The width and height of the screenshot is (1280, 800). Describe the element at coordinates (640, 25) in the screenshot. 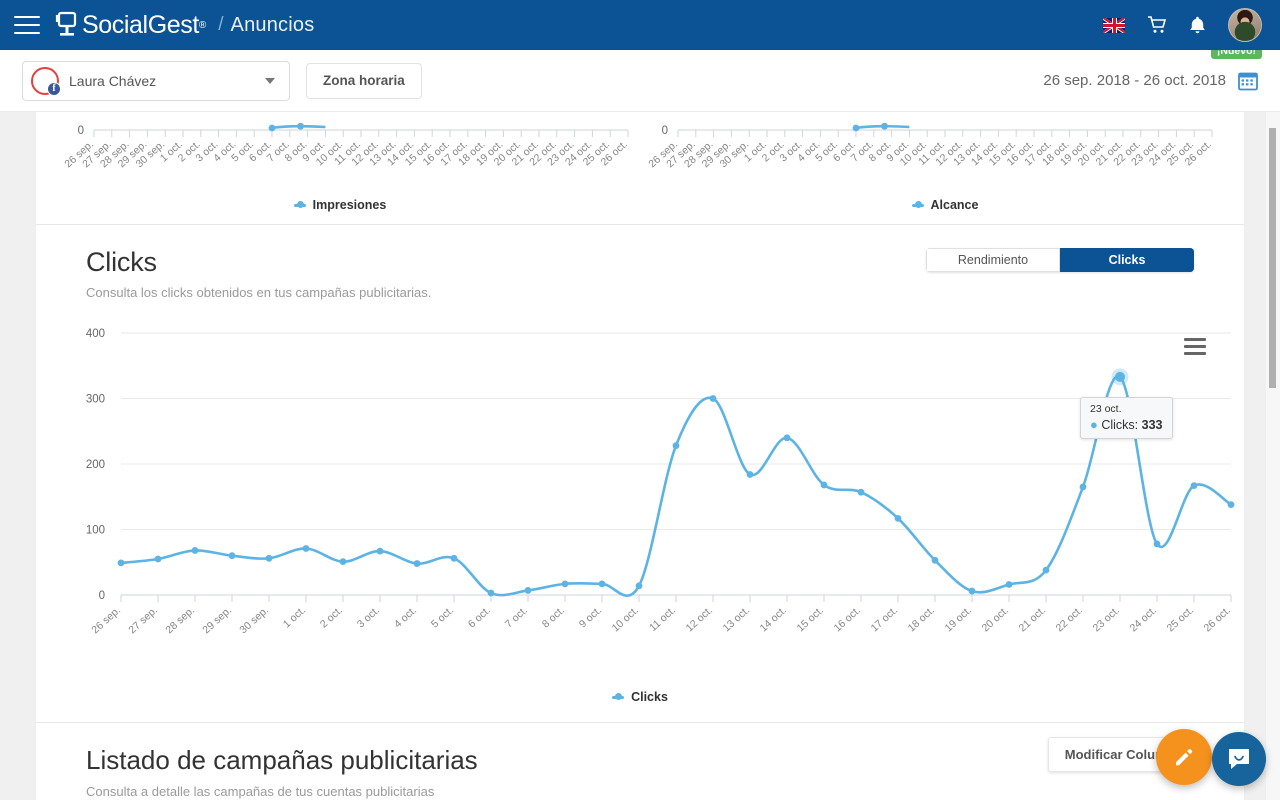

I see `top-navbar: SocialGest ® / Anuncios` at that location.